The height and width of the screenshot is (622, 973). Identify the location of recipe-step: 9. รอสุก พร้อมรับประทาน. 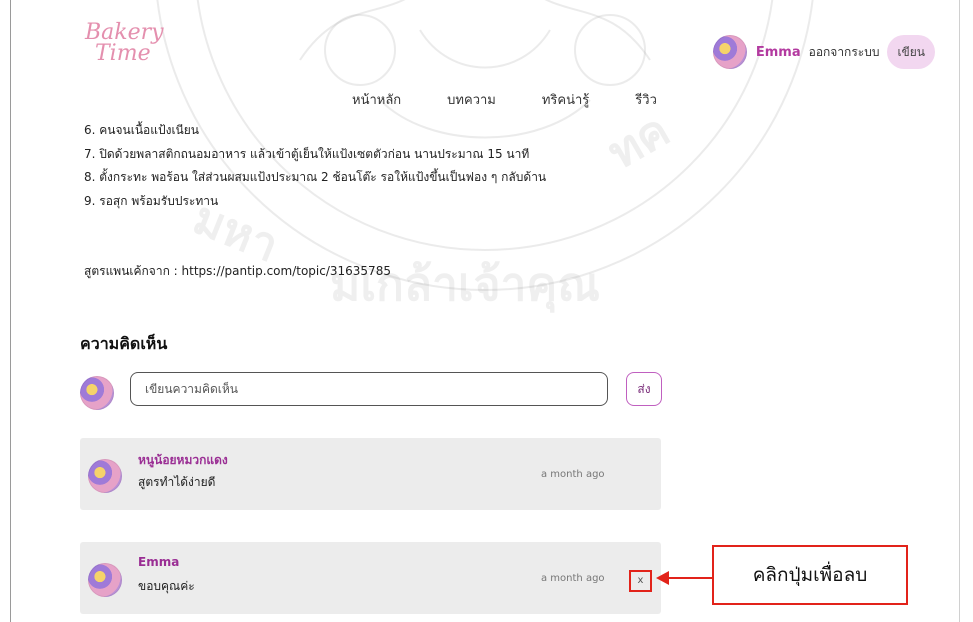
(151, 200).